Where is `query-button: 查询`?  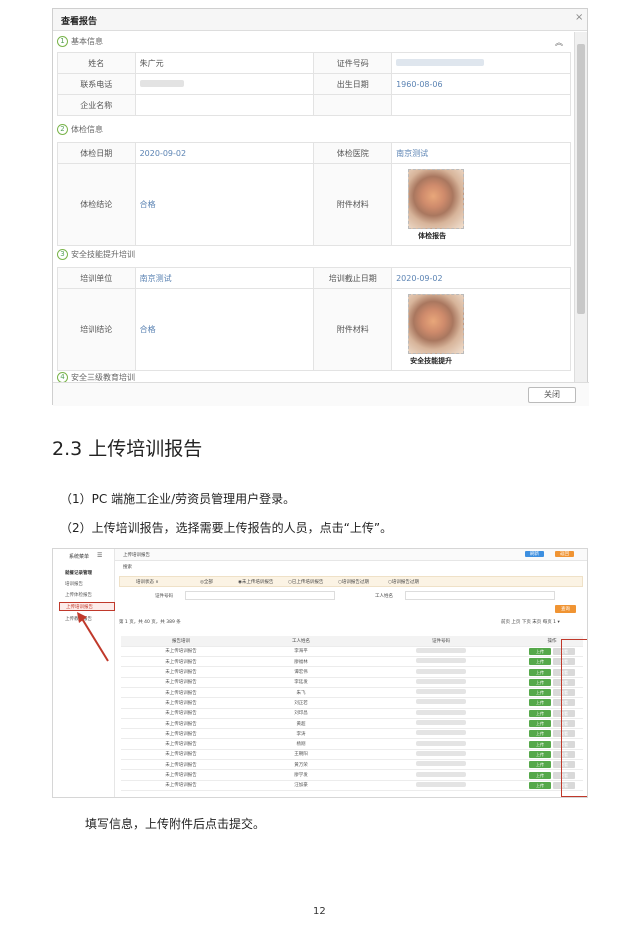 query-button: 查询 is located at coordinates (565, 609).